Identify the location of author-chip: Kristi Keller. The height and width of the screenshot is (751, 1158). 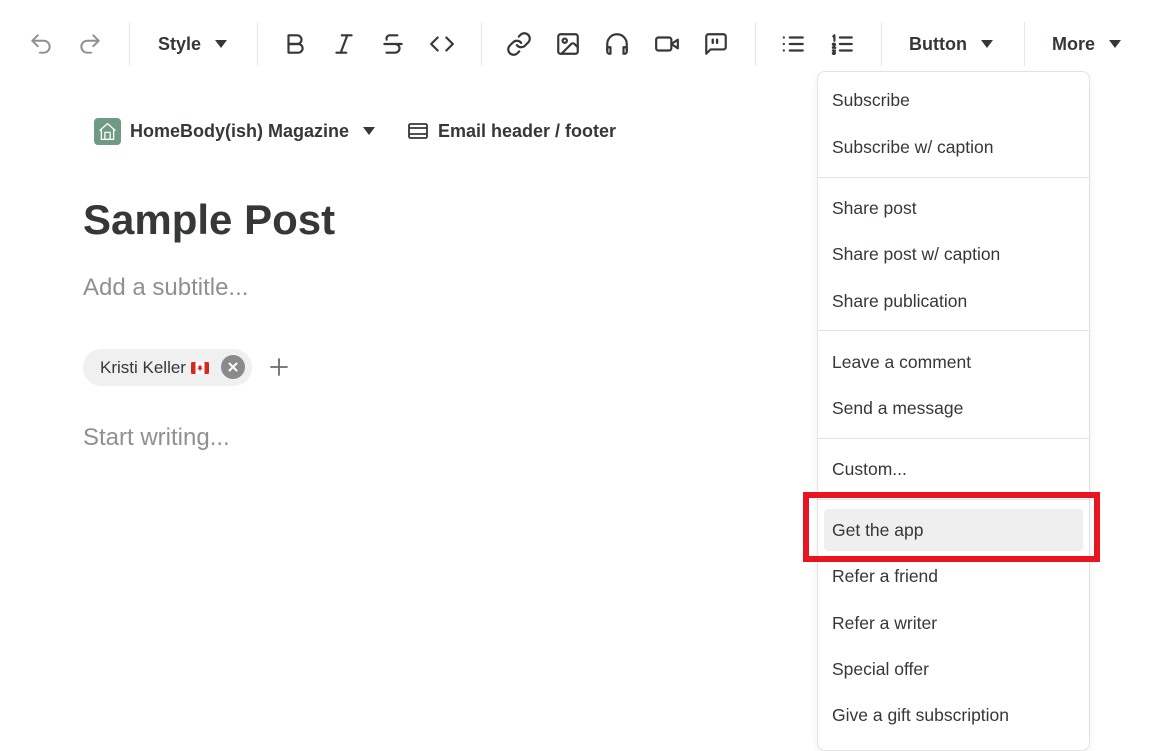
(167, 367).